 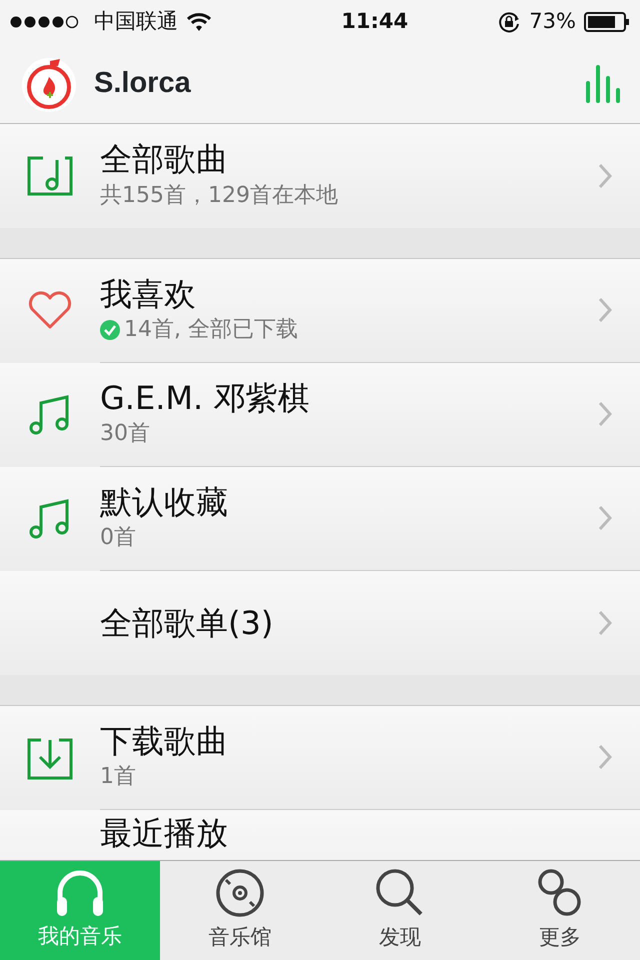 I want to click on row-title: 全部歌单(3), so click(x=187, y=623).